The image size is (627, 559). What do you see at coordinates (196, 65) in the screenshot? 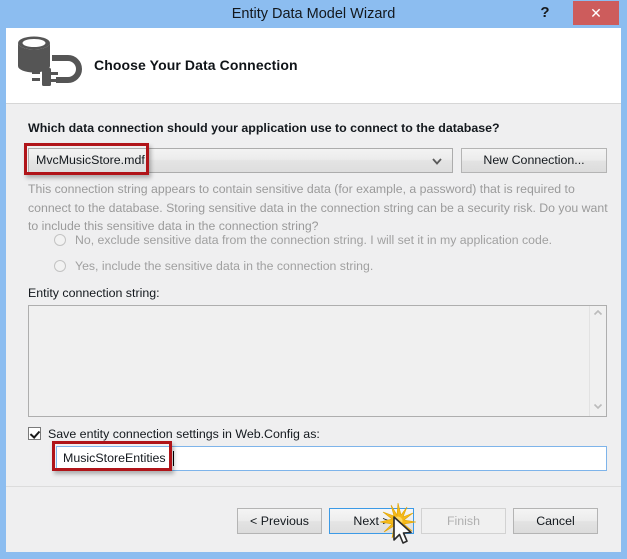
I see `page-title: Choose Your Data Connection` at bounding box center [196, 65].